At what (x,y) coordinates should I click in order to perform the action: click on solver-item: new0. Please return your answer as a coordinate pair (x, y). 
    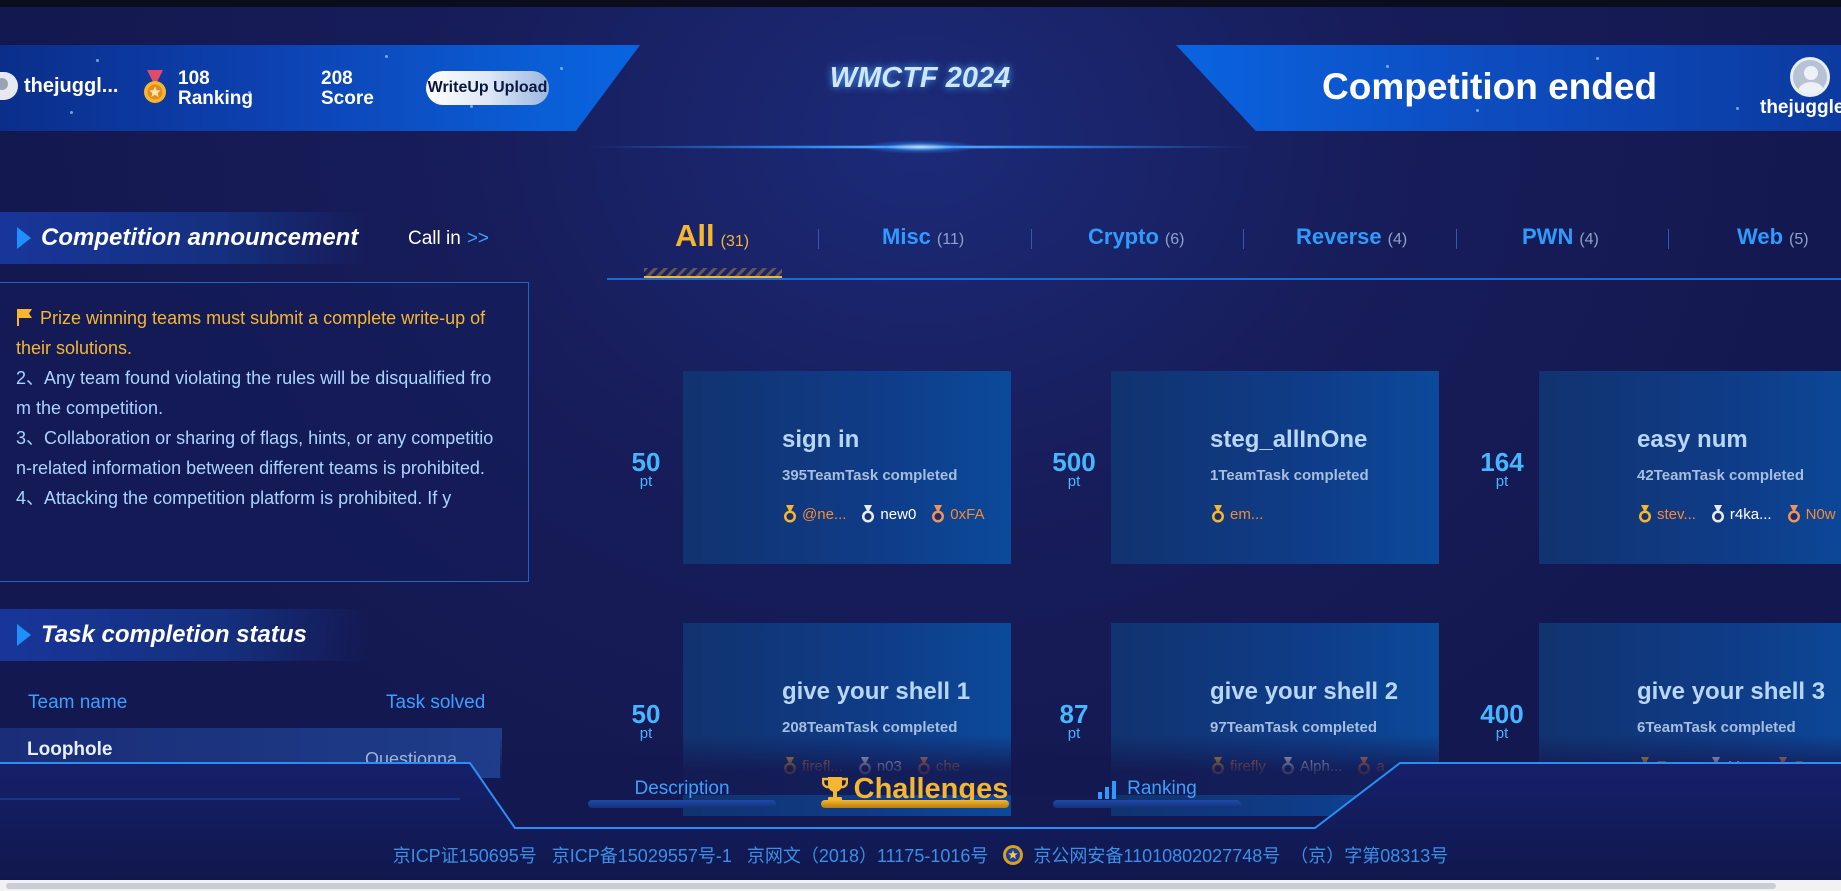
    Looking at the image, I should click on (888, 514).